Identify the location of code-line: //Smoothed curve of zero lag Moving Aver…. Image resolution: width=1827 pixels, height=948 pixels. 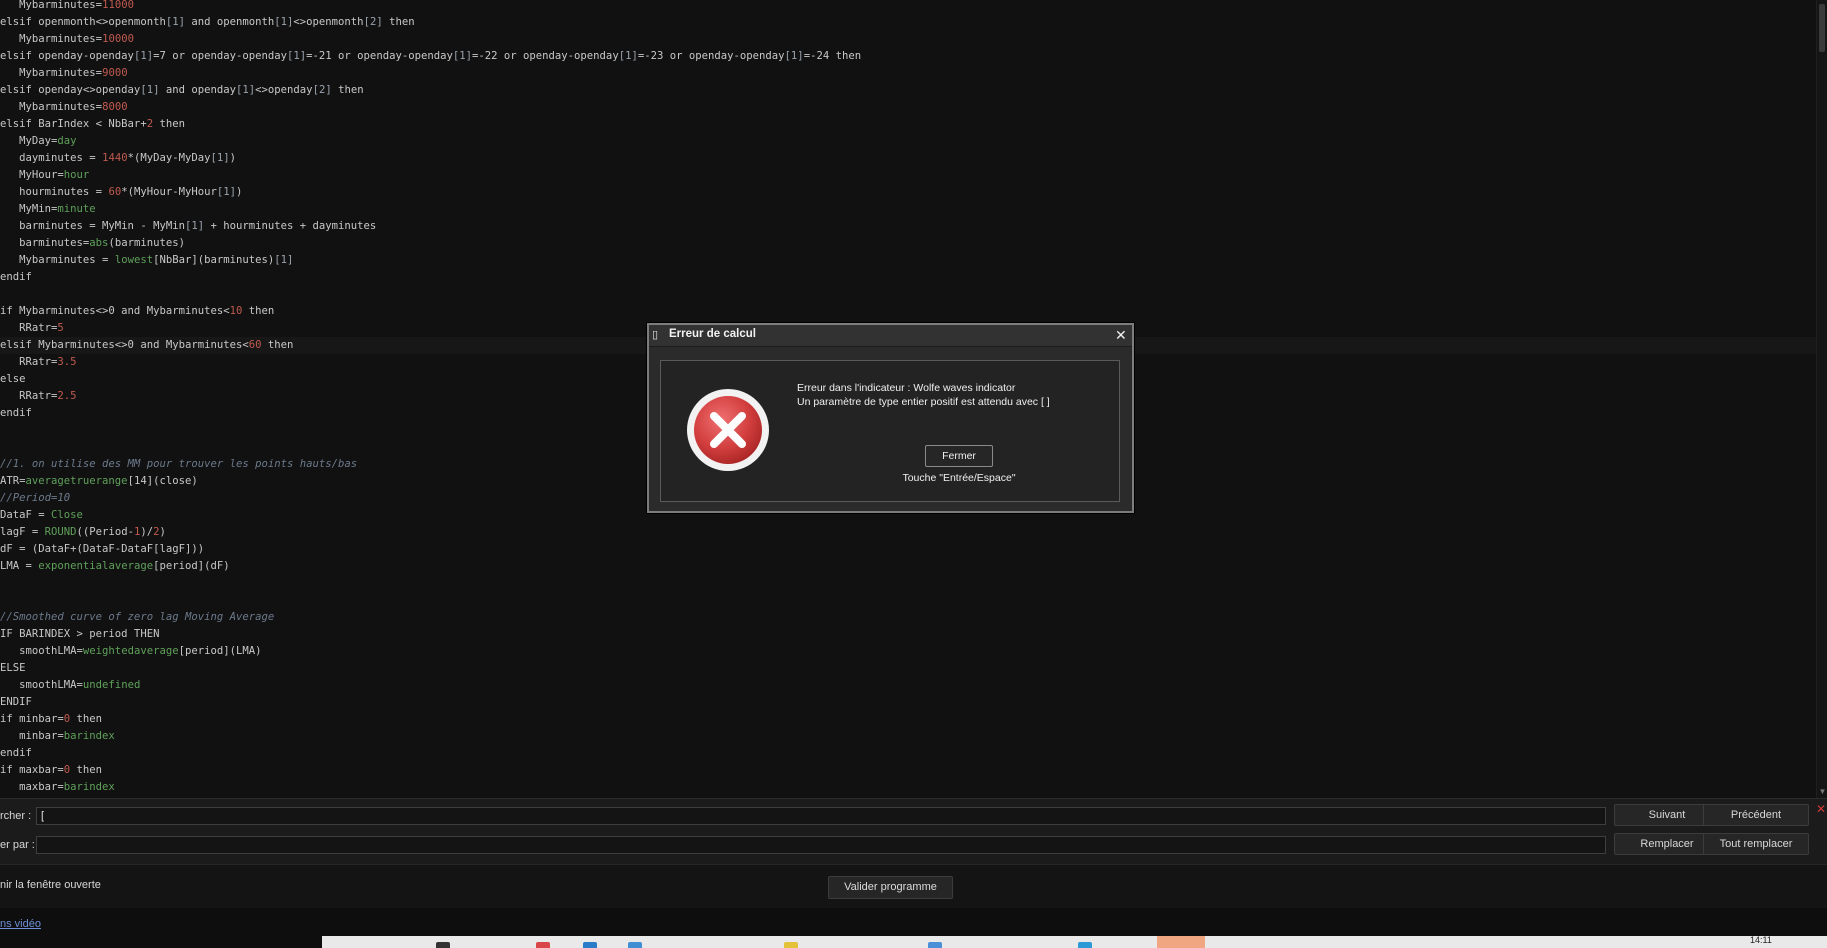
(137, 617).